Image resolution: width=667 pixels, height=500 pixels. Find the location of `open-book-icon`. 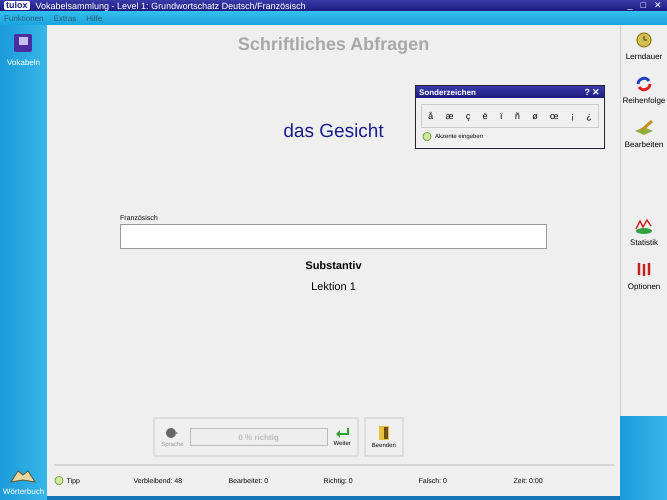

open-book-icon is located at coordinates (23, 476).